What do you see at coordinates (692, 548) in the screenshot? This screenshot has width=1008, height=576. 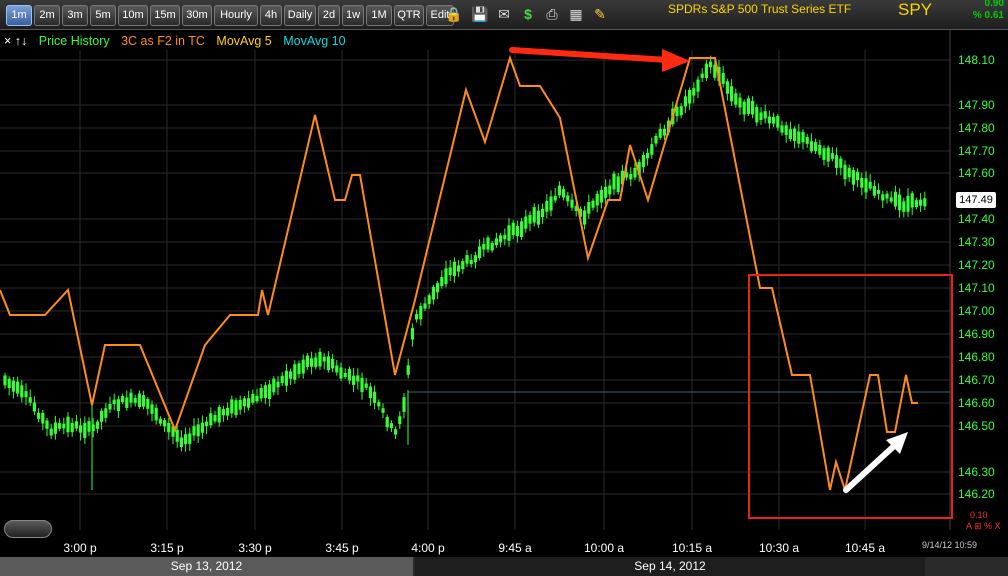 I see `time-axis-label: 10:15 a` at bounding box center [692, 548].